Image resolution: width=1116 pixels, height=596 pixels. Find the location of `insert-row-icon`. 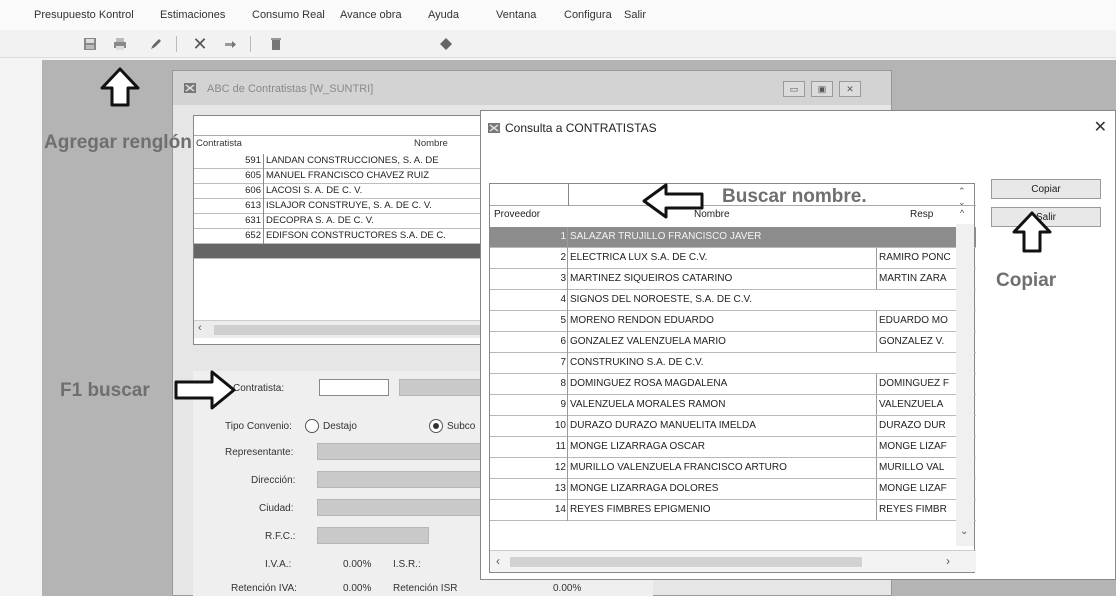

insert-row-icon is located at coordinates (230, 44).